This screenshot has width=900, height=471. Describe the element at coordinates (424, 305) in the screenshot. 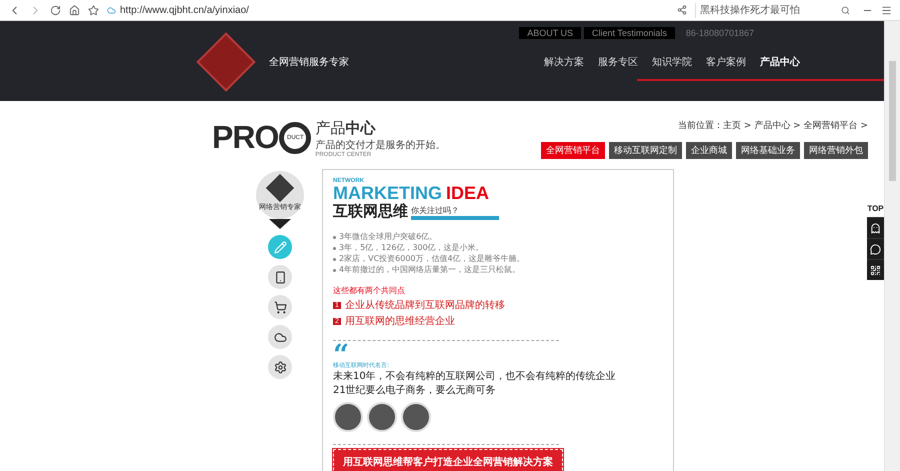

I see `point-text: 企业从传统品牌到互联网品牌的转移` at that location.